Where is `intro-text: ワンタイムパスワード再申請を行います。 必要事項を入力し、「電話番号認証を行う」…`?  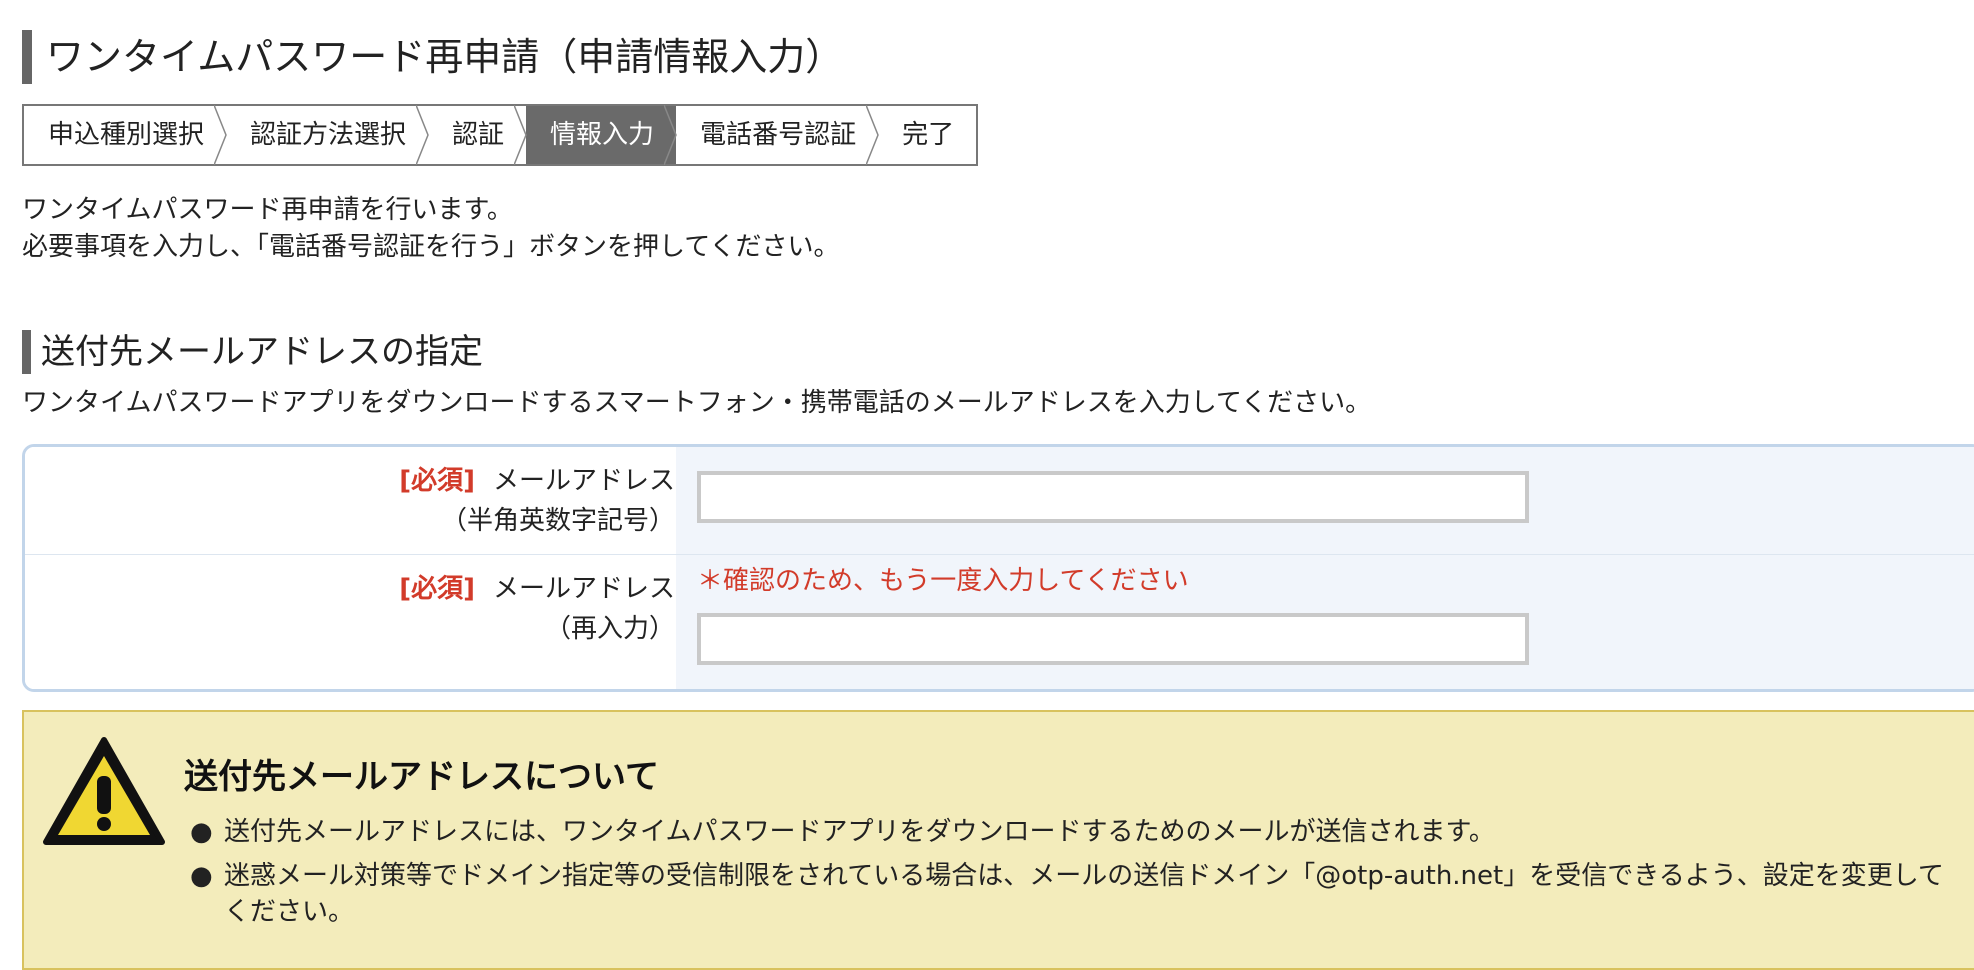 intro-text: ワンタイムパスワード再申請を行います。 必要事項を入力し、「電話番号認証を行う」… is located at coordinates (430, 229).